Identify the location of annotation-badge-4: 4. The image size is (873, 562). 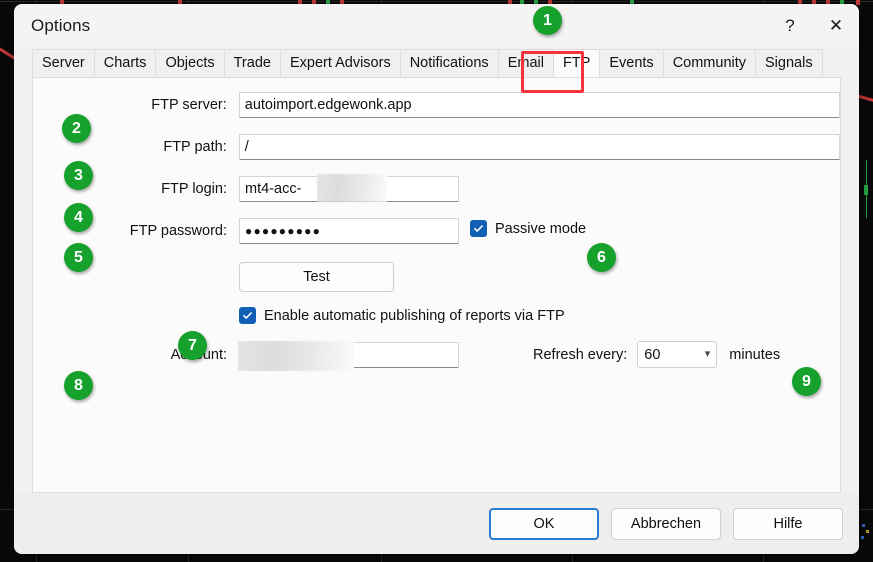
(78, 217).